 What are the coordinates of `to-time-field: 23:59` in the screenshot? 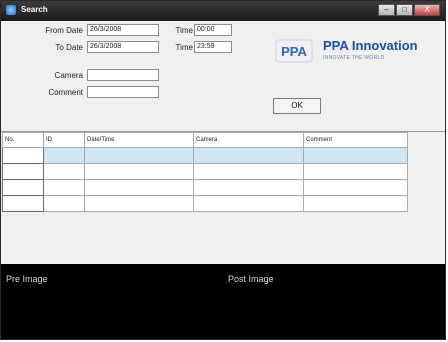 It's located at (213, 47).